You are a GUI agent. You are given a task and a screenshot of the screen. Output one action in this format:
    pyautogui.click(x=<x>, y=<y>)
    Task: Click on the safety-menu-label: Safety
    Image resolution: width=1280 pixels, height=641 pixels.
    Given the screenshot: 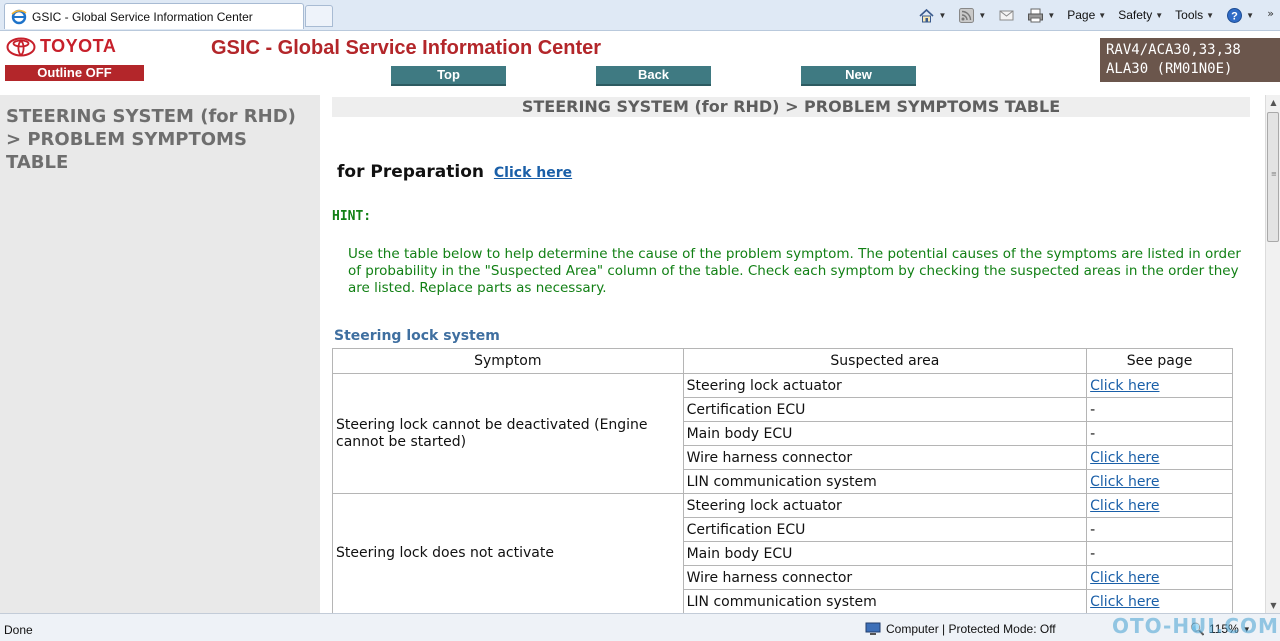 What is the action you would take?
    pyautogui.click(x=1135, y=15)
    